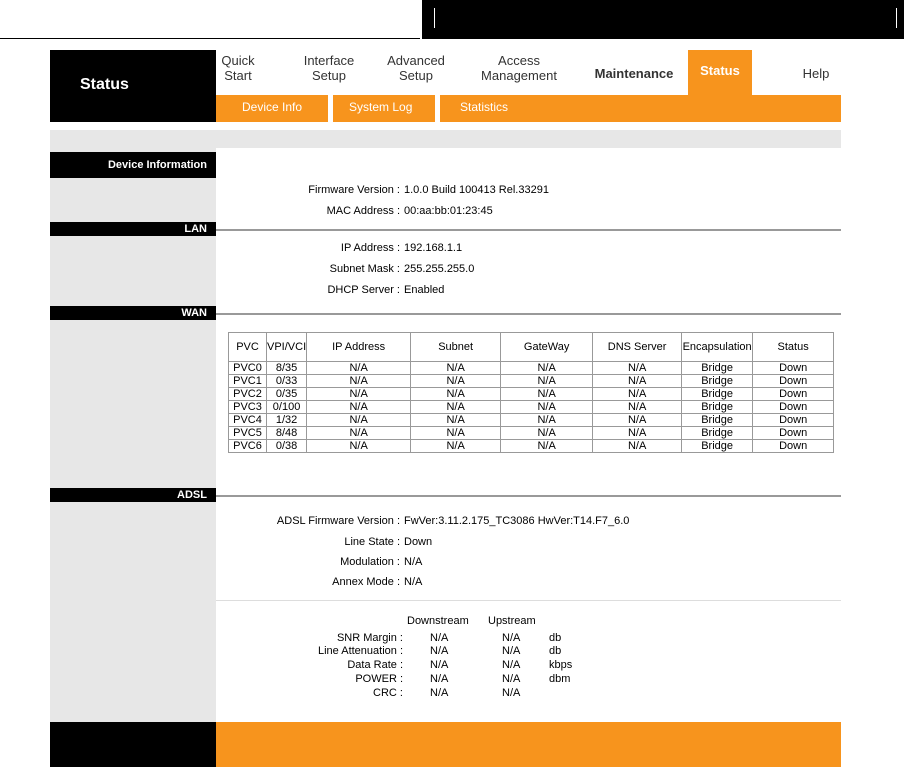 The height and width of the screenshot is (767, 904). What do you see at coordinates (531, 394) in the screenshot?
I see `table-row: PVC2 0/35 N/A N/A N/A N/A Bridge Down` at bounding box center [531, 394].